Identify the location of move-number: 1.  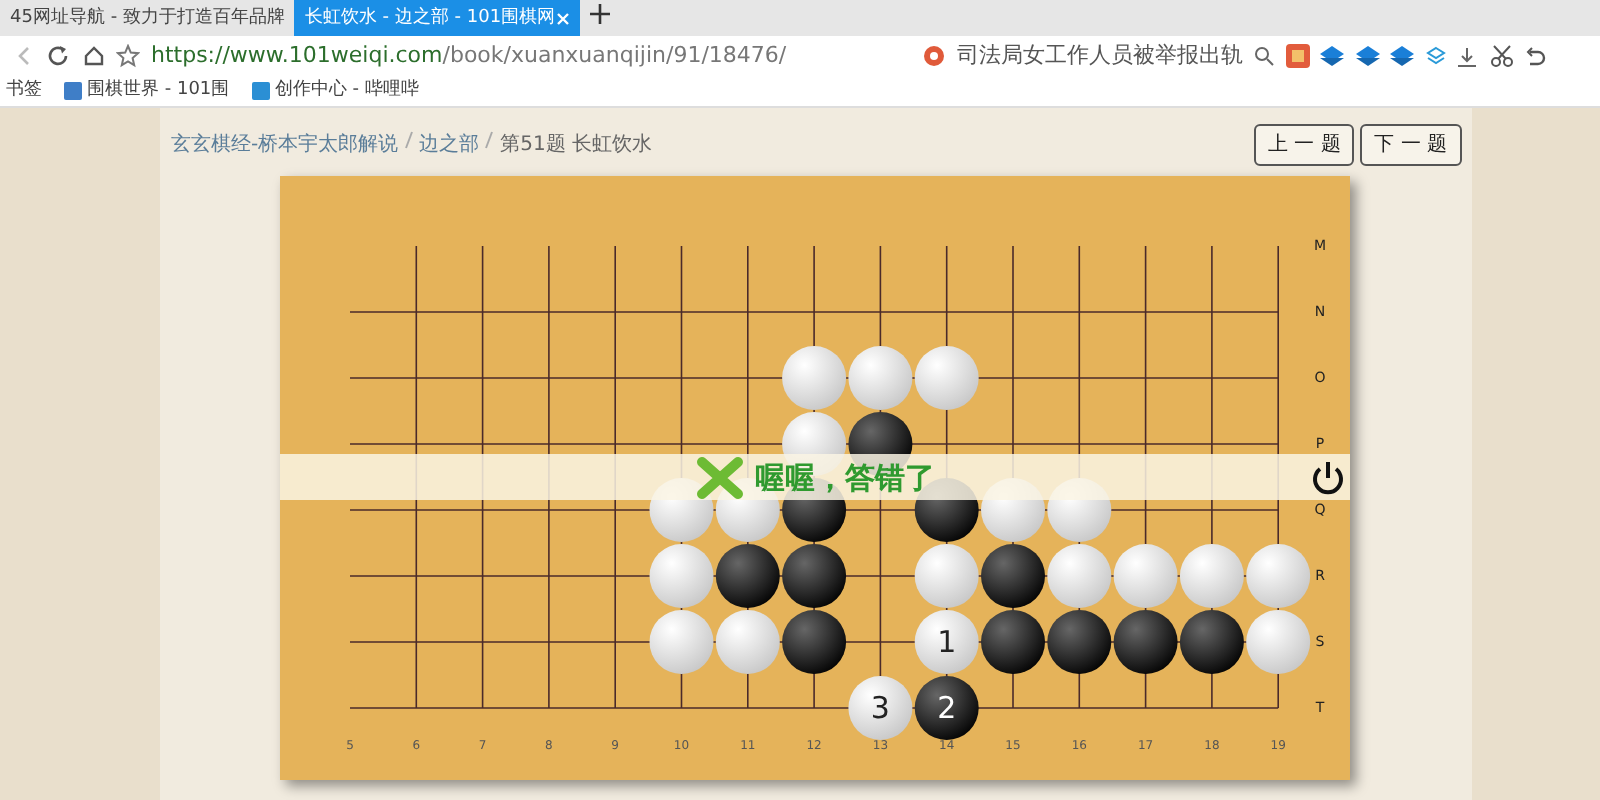
(947, 642).